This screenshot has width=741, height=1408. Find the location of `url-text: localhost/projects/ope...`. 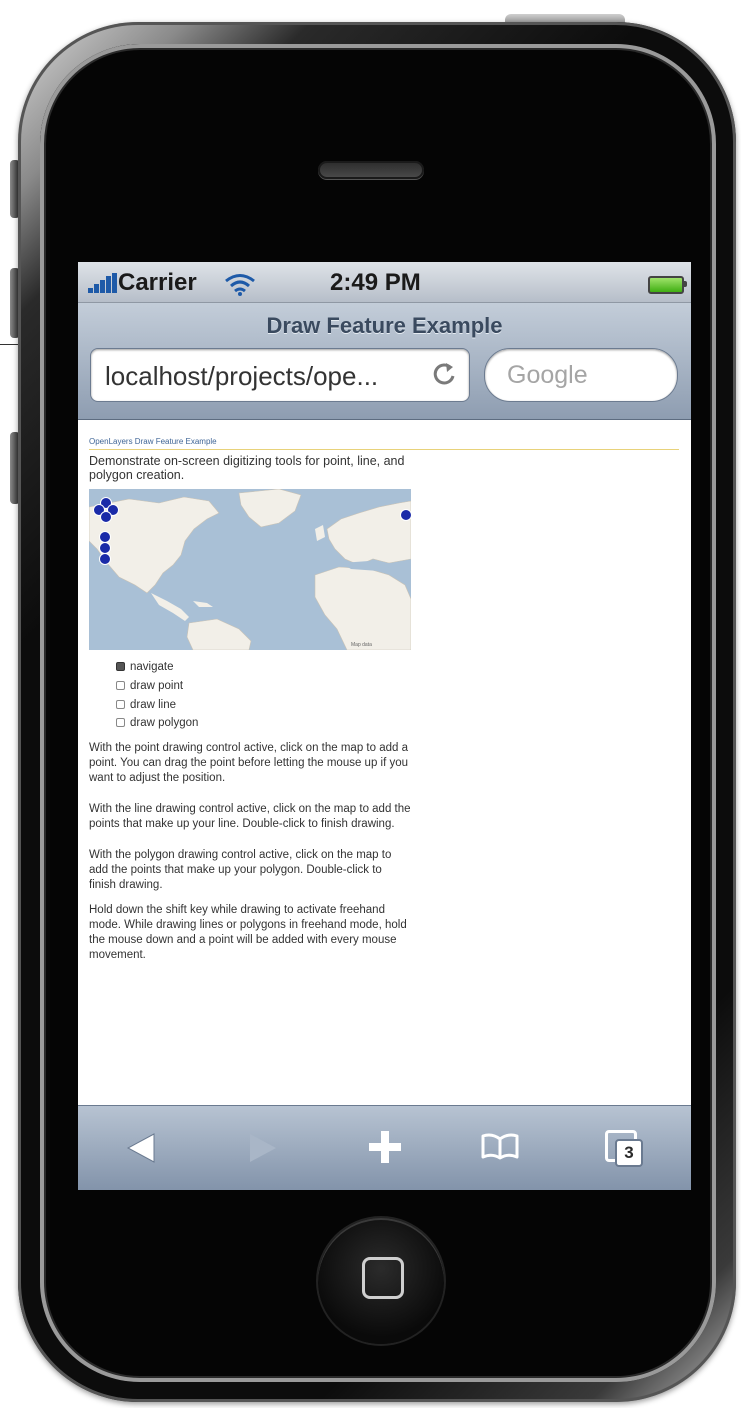

url-text: localhost/projects/ope... is located at coordinates (242, 376).